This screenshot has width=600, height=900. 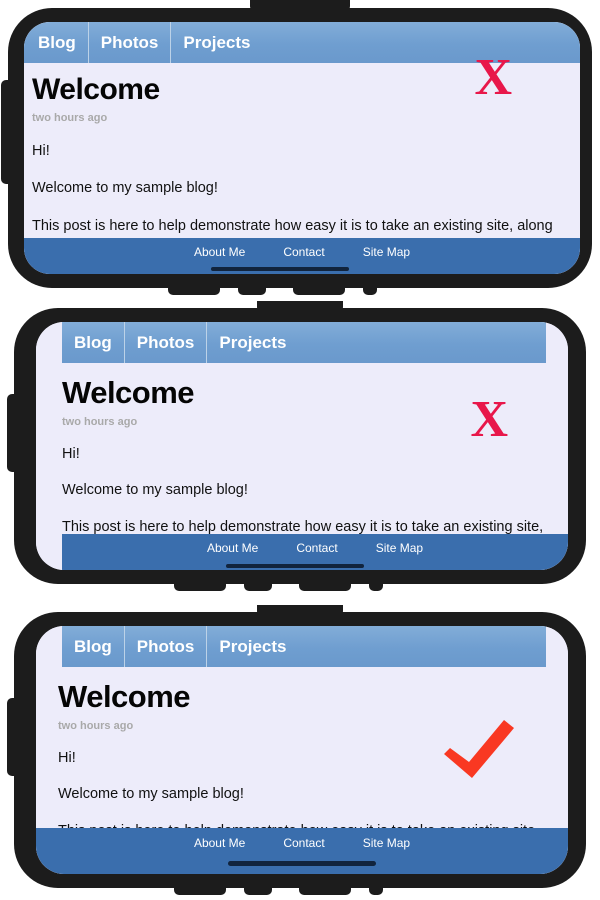 I want to click on bottom-footer-bar-2: About Me Contact Site Map, so click(x=315, y=552).